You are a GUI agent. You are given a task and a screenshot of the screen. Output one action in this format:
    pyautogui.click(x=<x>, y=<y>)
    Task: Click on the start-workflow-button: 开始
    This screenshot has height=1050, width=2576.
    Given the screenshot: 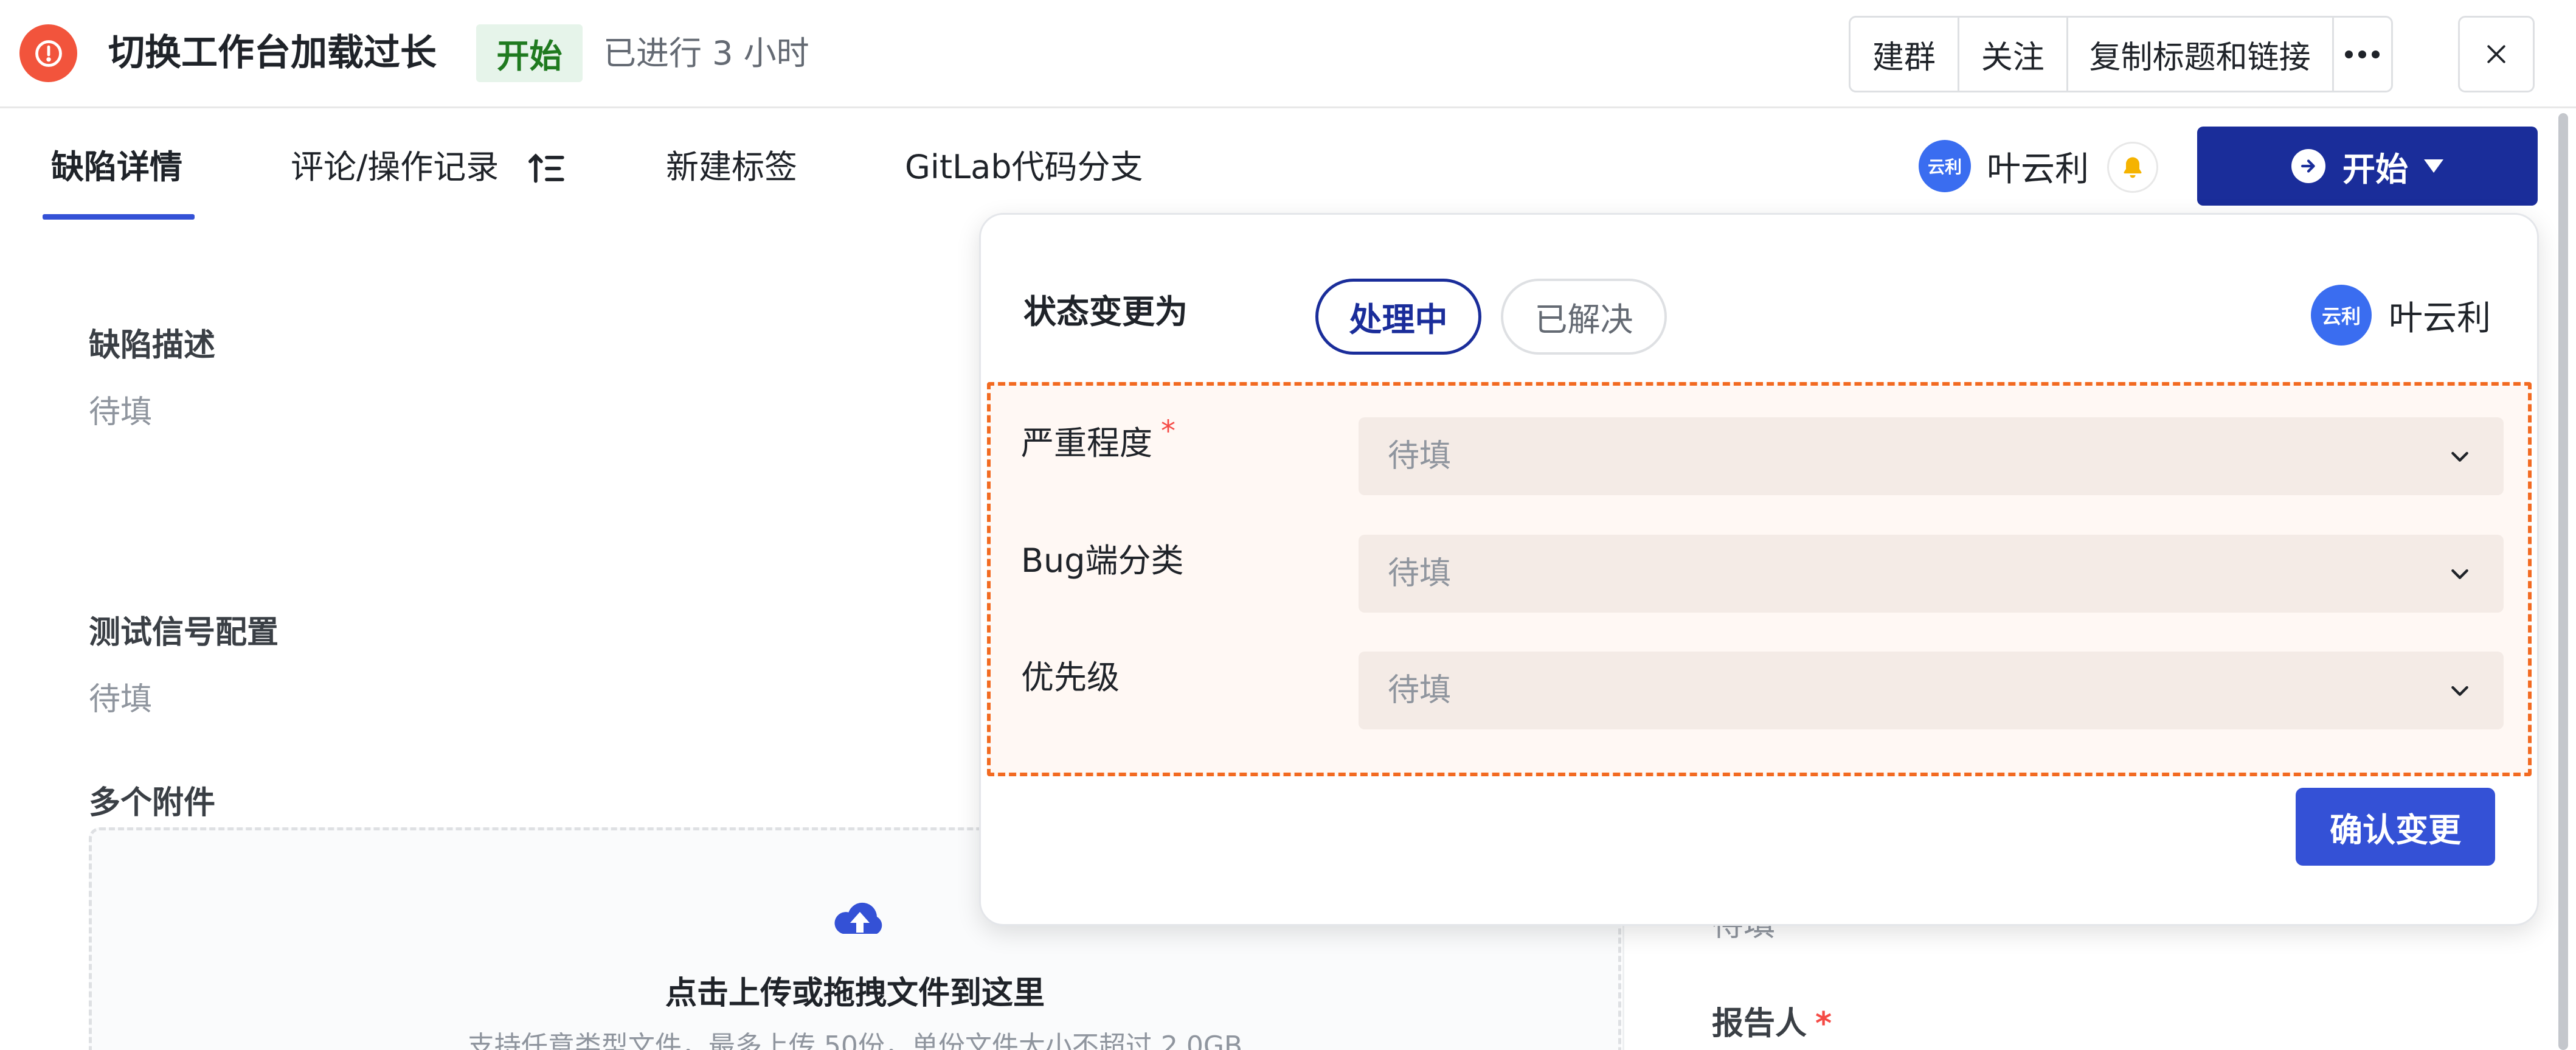 What is the action you would take?
    pyautogui.click(x=2367, y=166)
    